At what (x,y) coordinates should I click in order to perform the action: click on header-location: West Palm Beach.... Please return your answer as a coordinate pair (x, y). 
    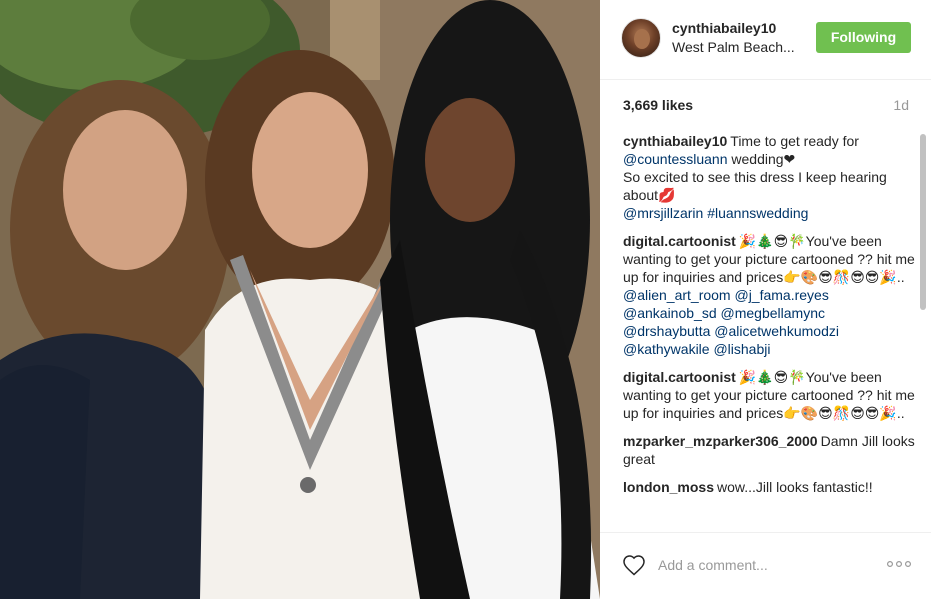
    Looking at the image, I should click on (733, 47).